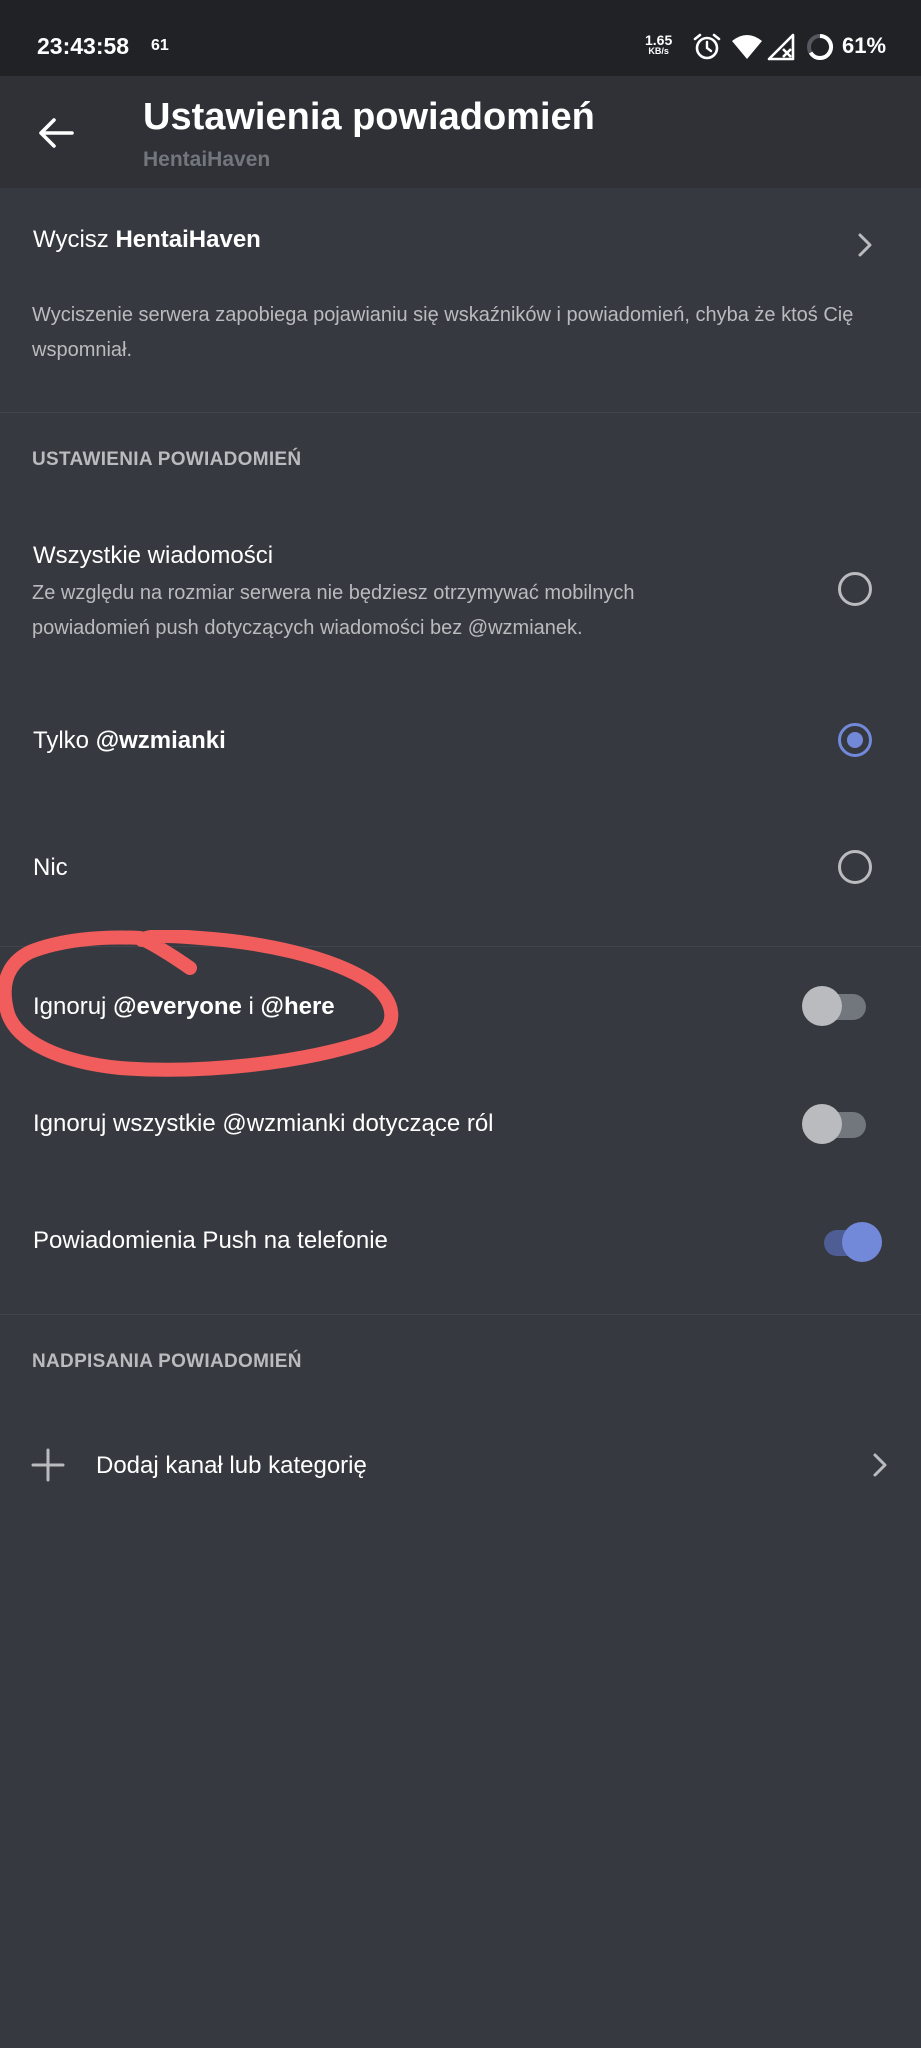  Describe the element at coordinates (747, 47) in the screenshot. I see `wifi-icon` at that location.